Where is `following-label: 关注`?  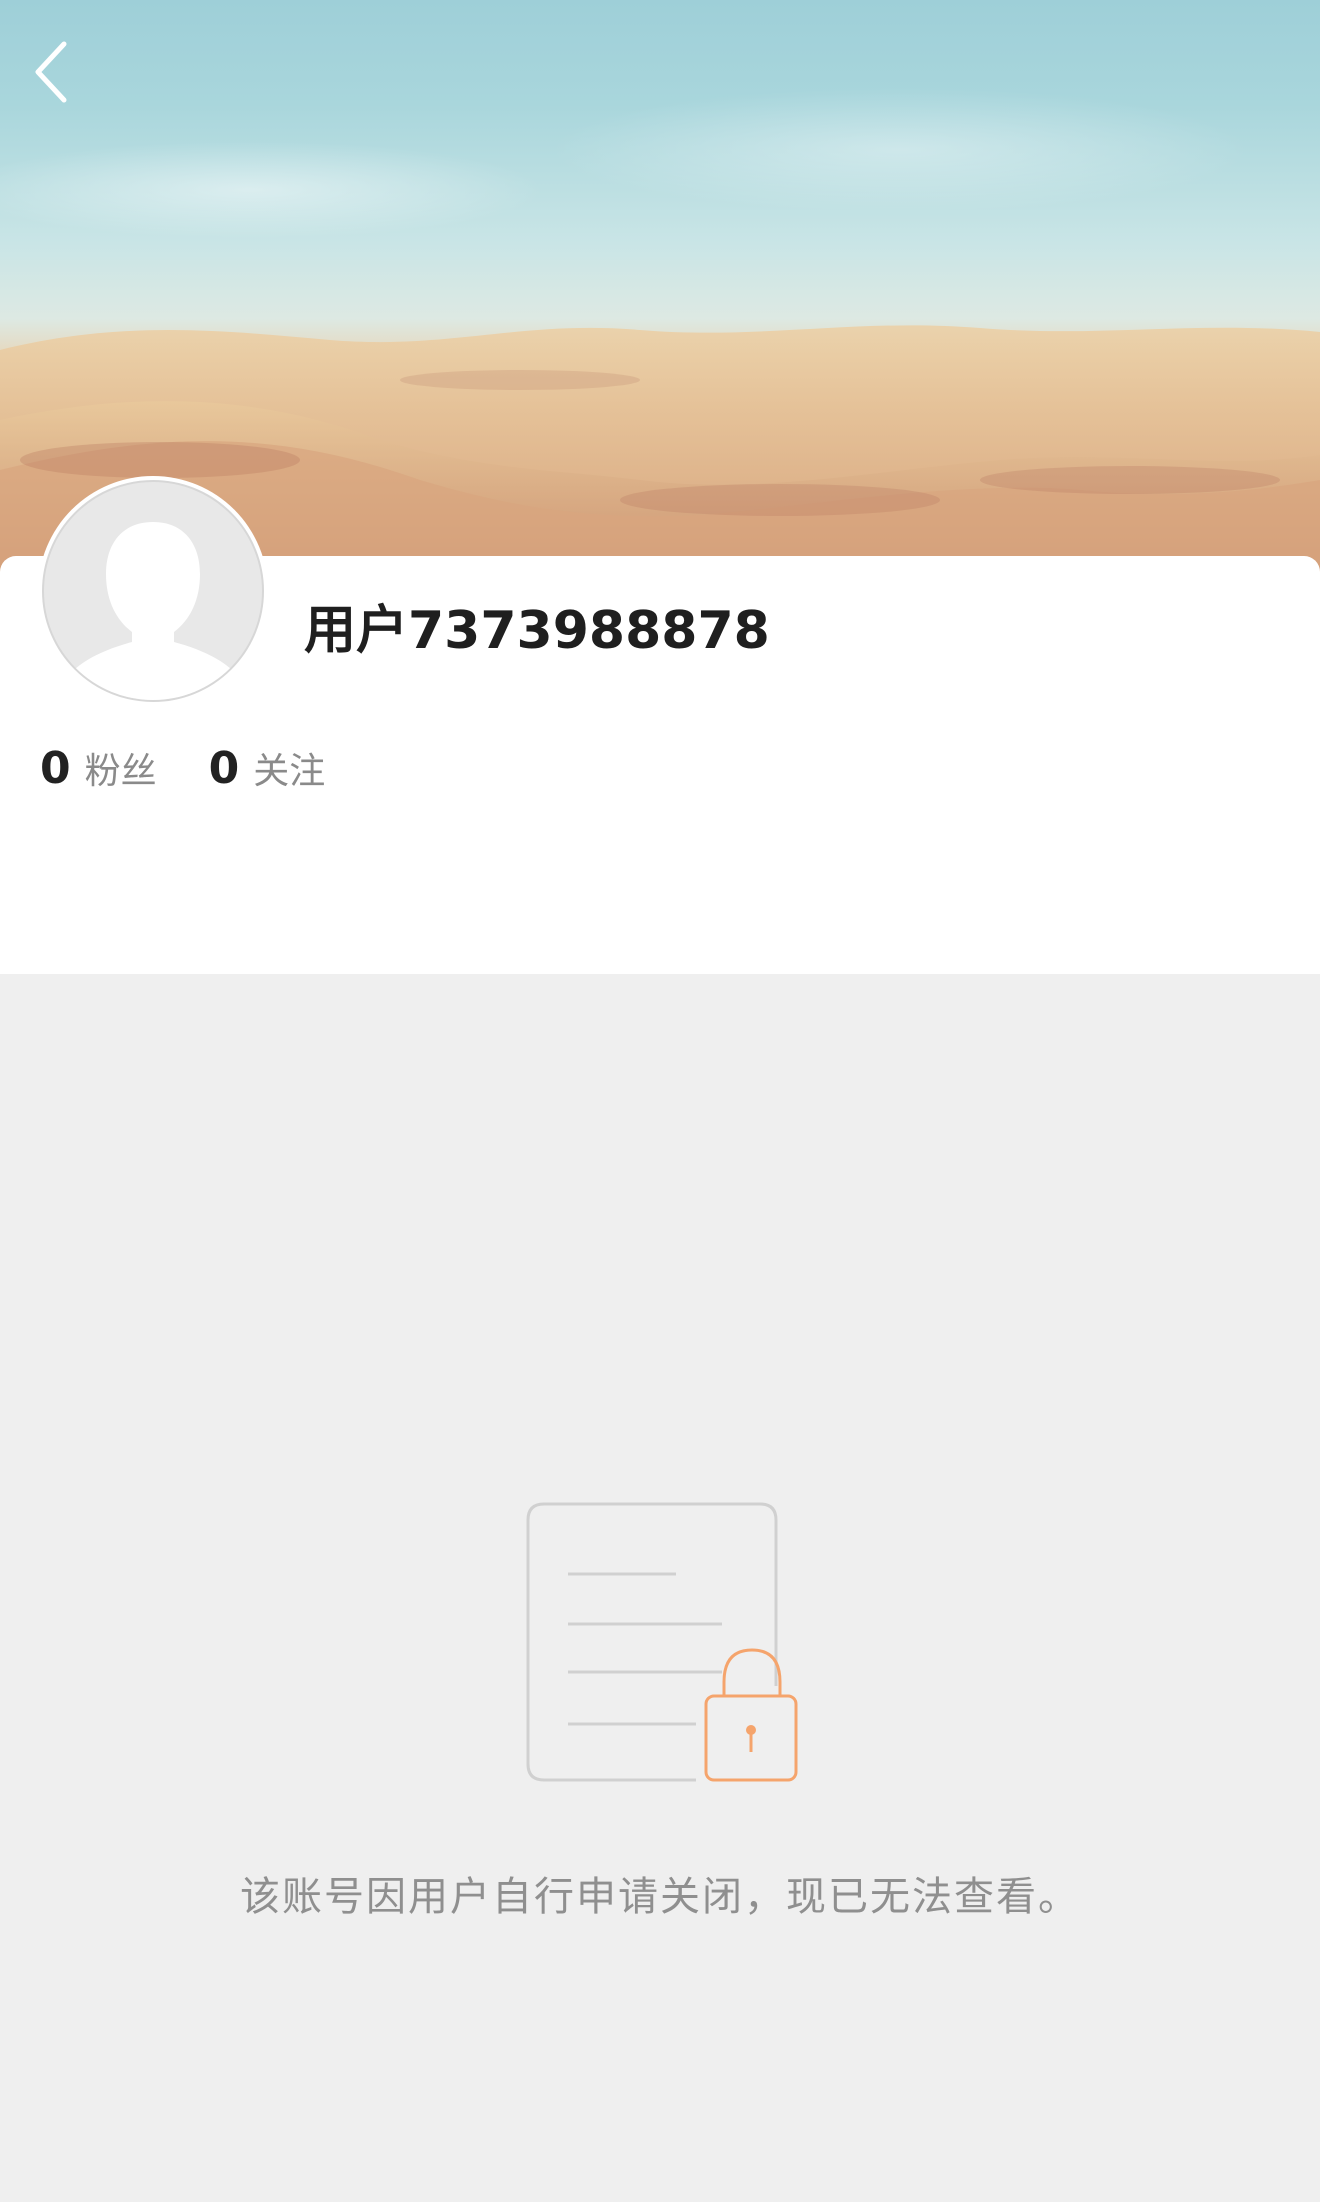
following-label: 关注 is located at coordinates (289, 771).